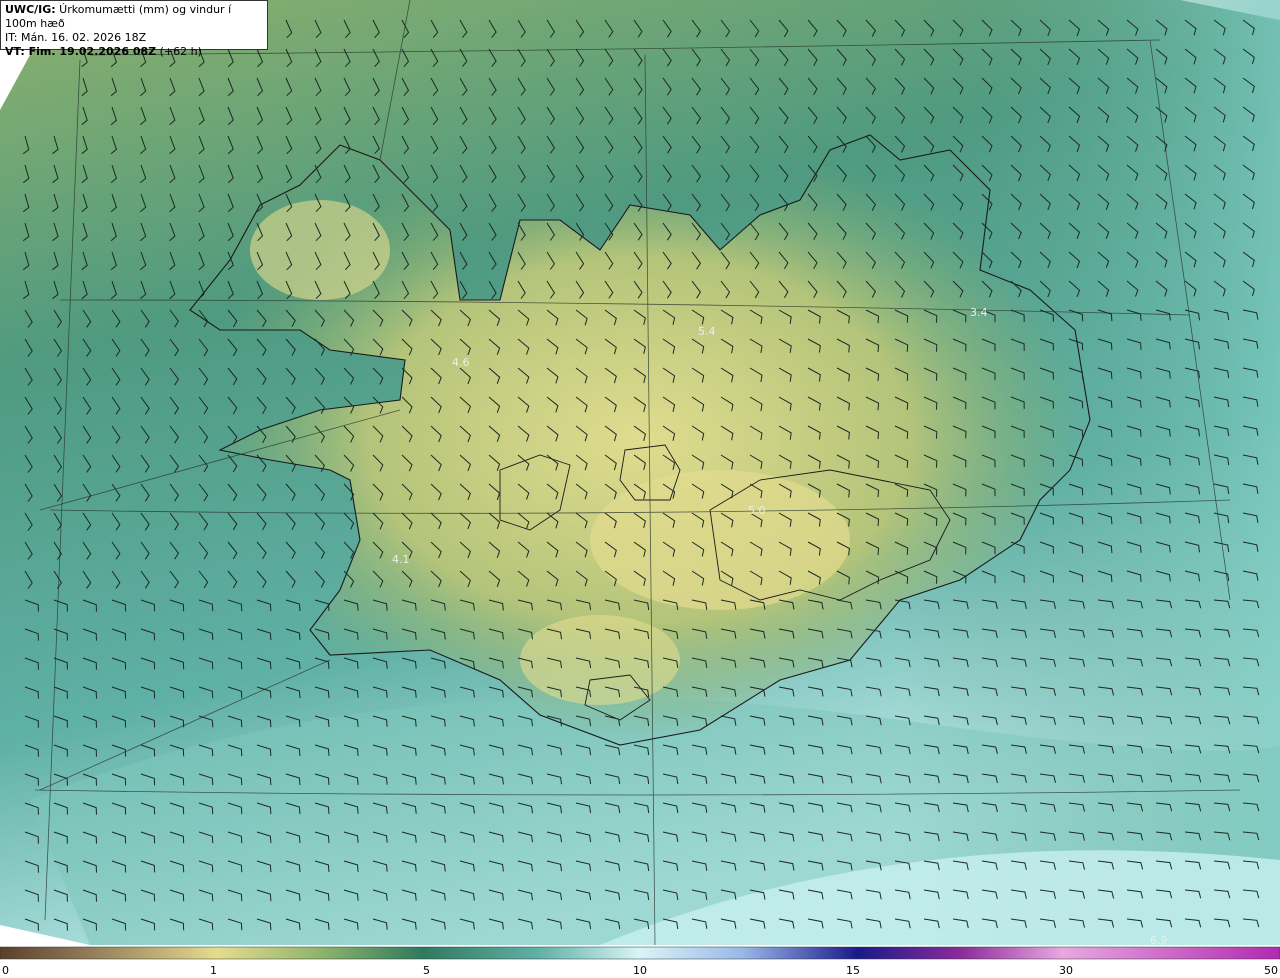 The height and width of the screenshot is (978, 1280). I want to click on init-time: IT: Mán. 16. 02. 2026 18Z, so click(76, 37).